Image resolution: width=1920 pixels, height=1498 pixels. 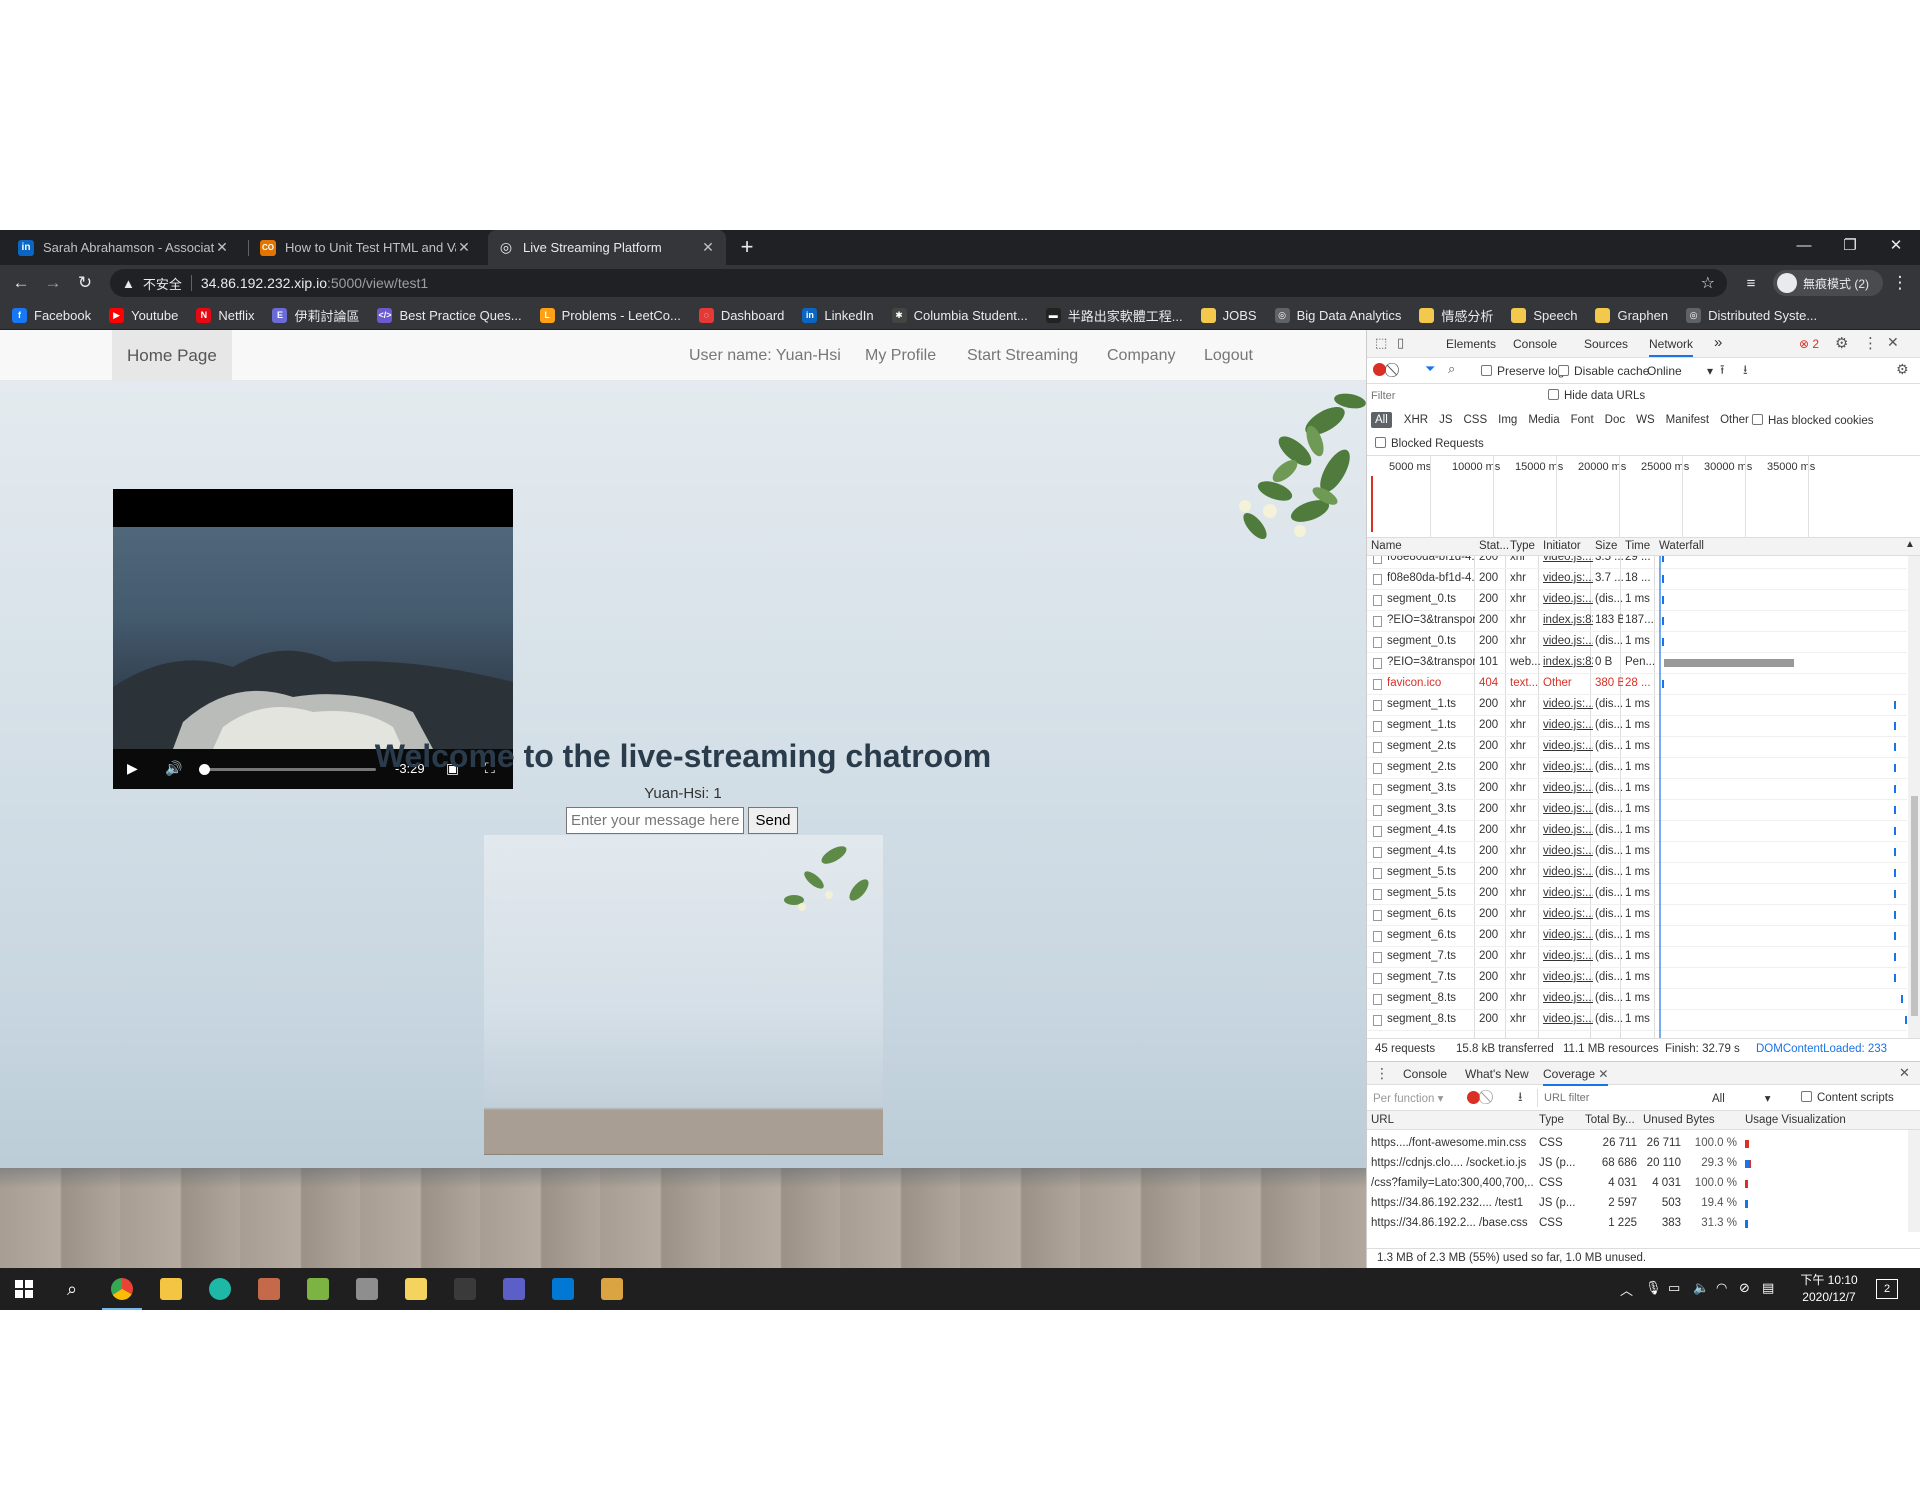 I want to click on tab-colab: CO How to Unit Test HTML and Va ✕, so click(x=366, y=247).